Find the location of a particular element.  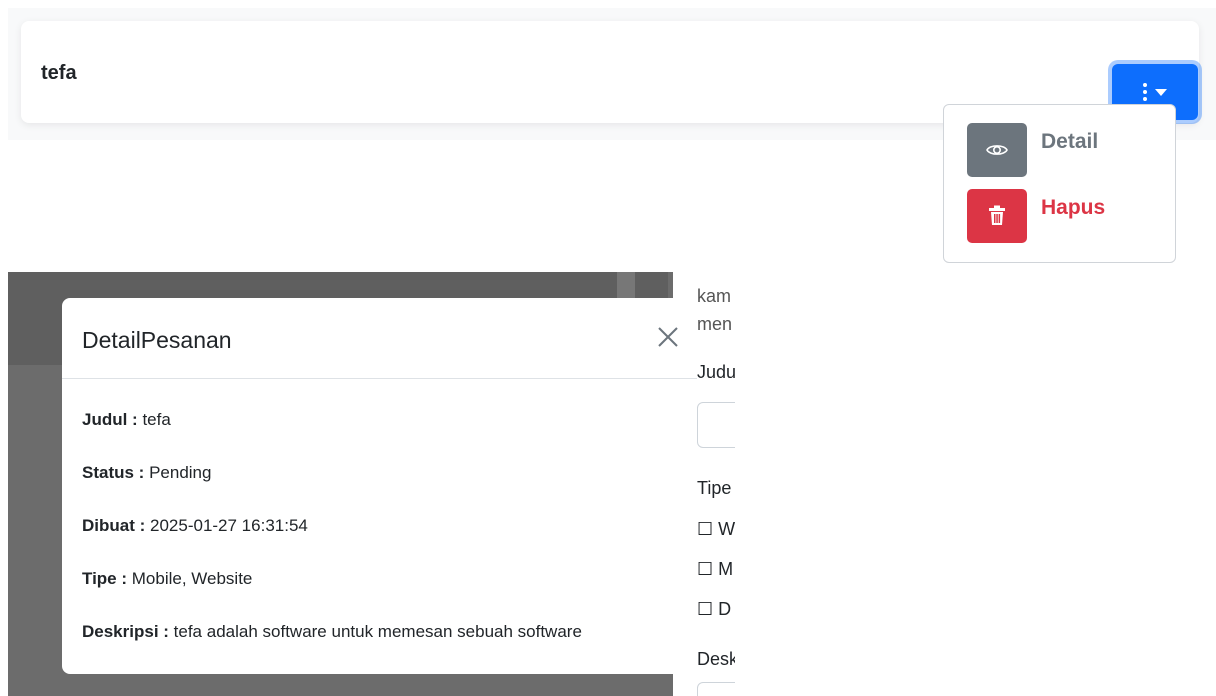

field-label: Judul : is located at coordinates (110, 419).